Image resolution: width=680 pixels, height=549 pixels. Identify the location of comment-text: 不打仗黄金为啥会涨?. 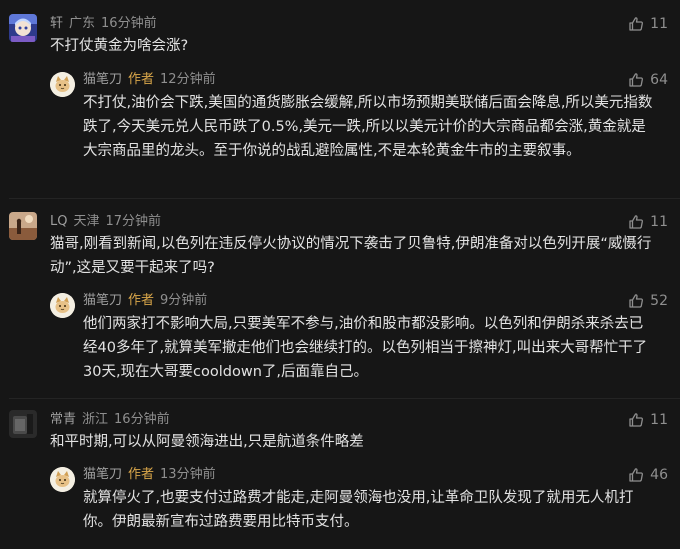
(119, 46).